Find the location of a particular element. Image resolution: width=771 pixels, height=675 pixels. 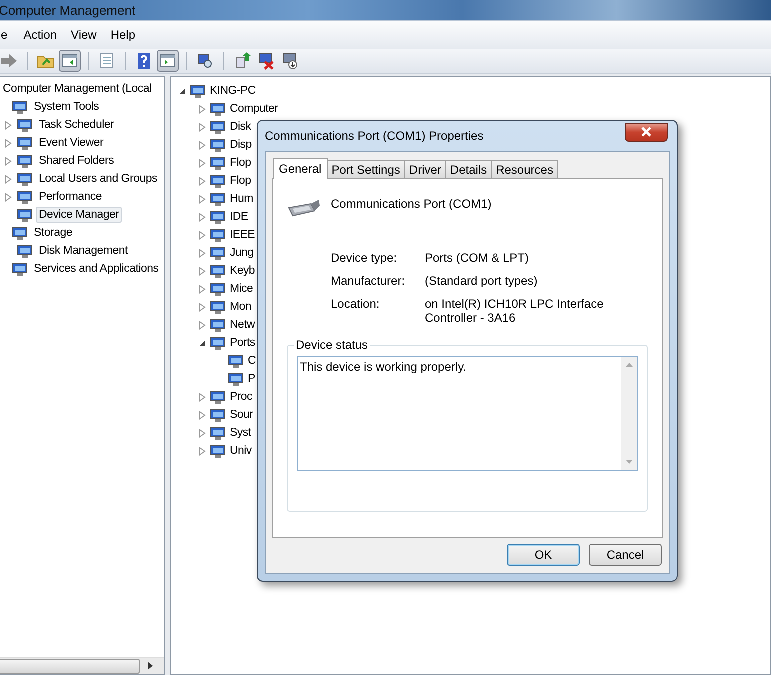

tree-item: Services and Applications is located at coordinates (96, 269).